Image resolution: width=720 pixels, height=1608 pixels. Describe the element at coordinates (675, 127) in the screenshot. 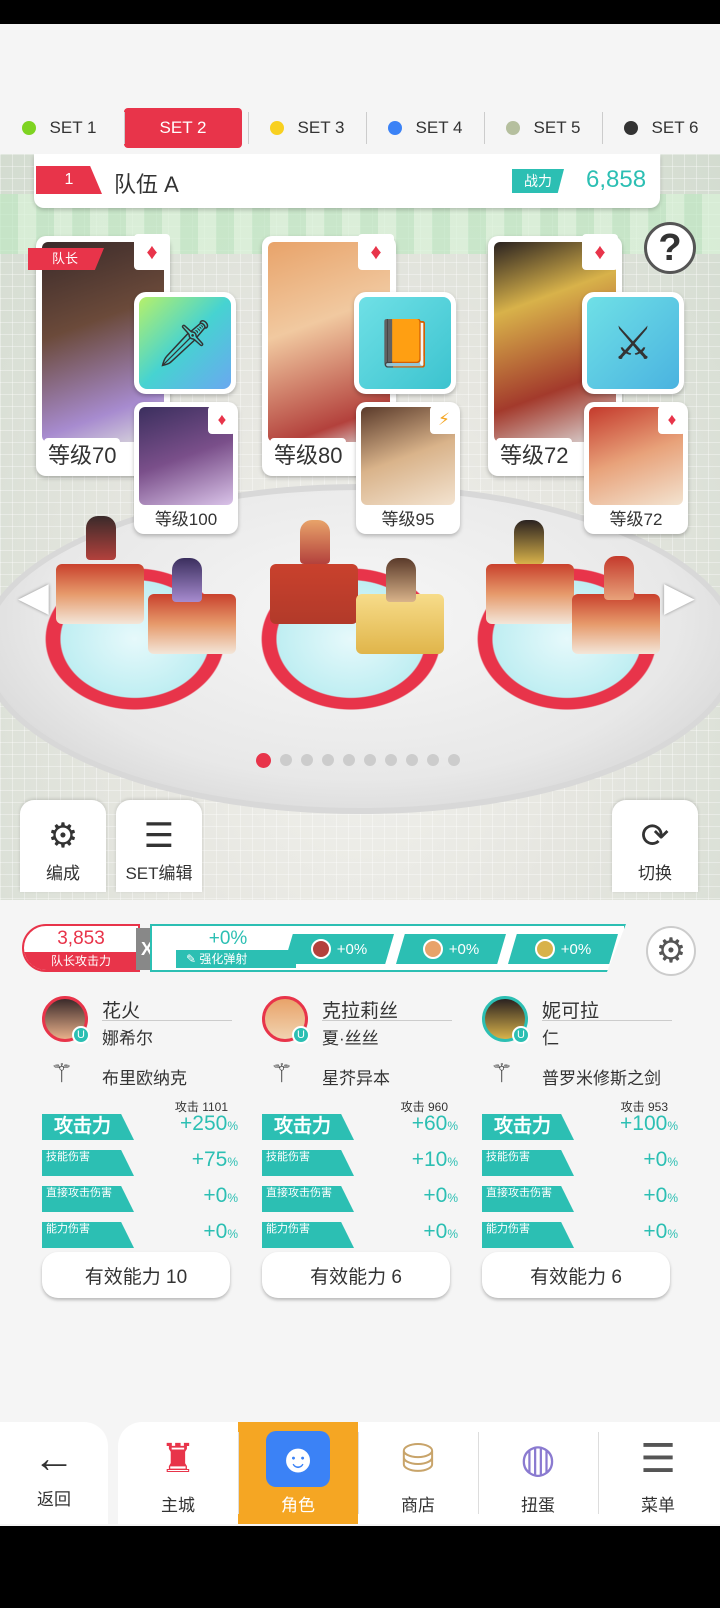

I see `tab-label: SET 6` at that location.